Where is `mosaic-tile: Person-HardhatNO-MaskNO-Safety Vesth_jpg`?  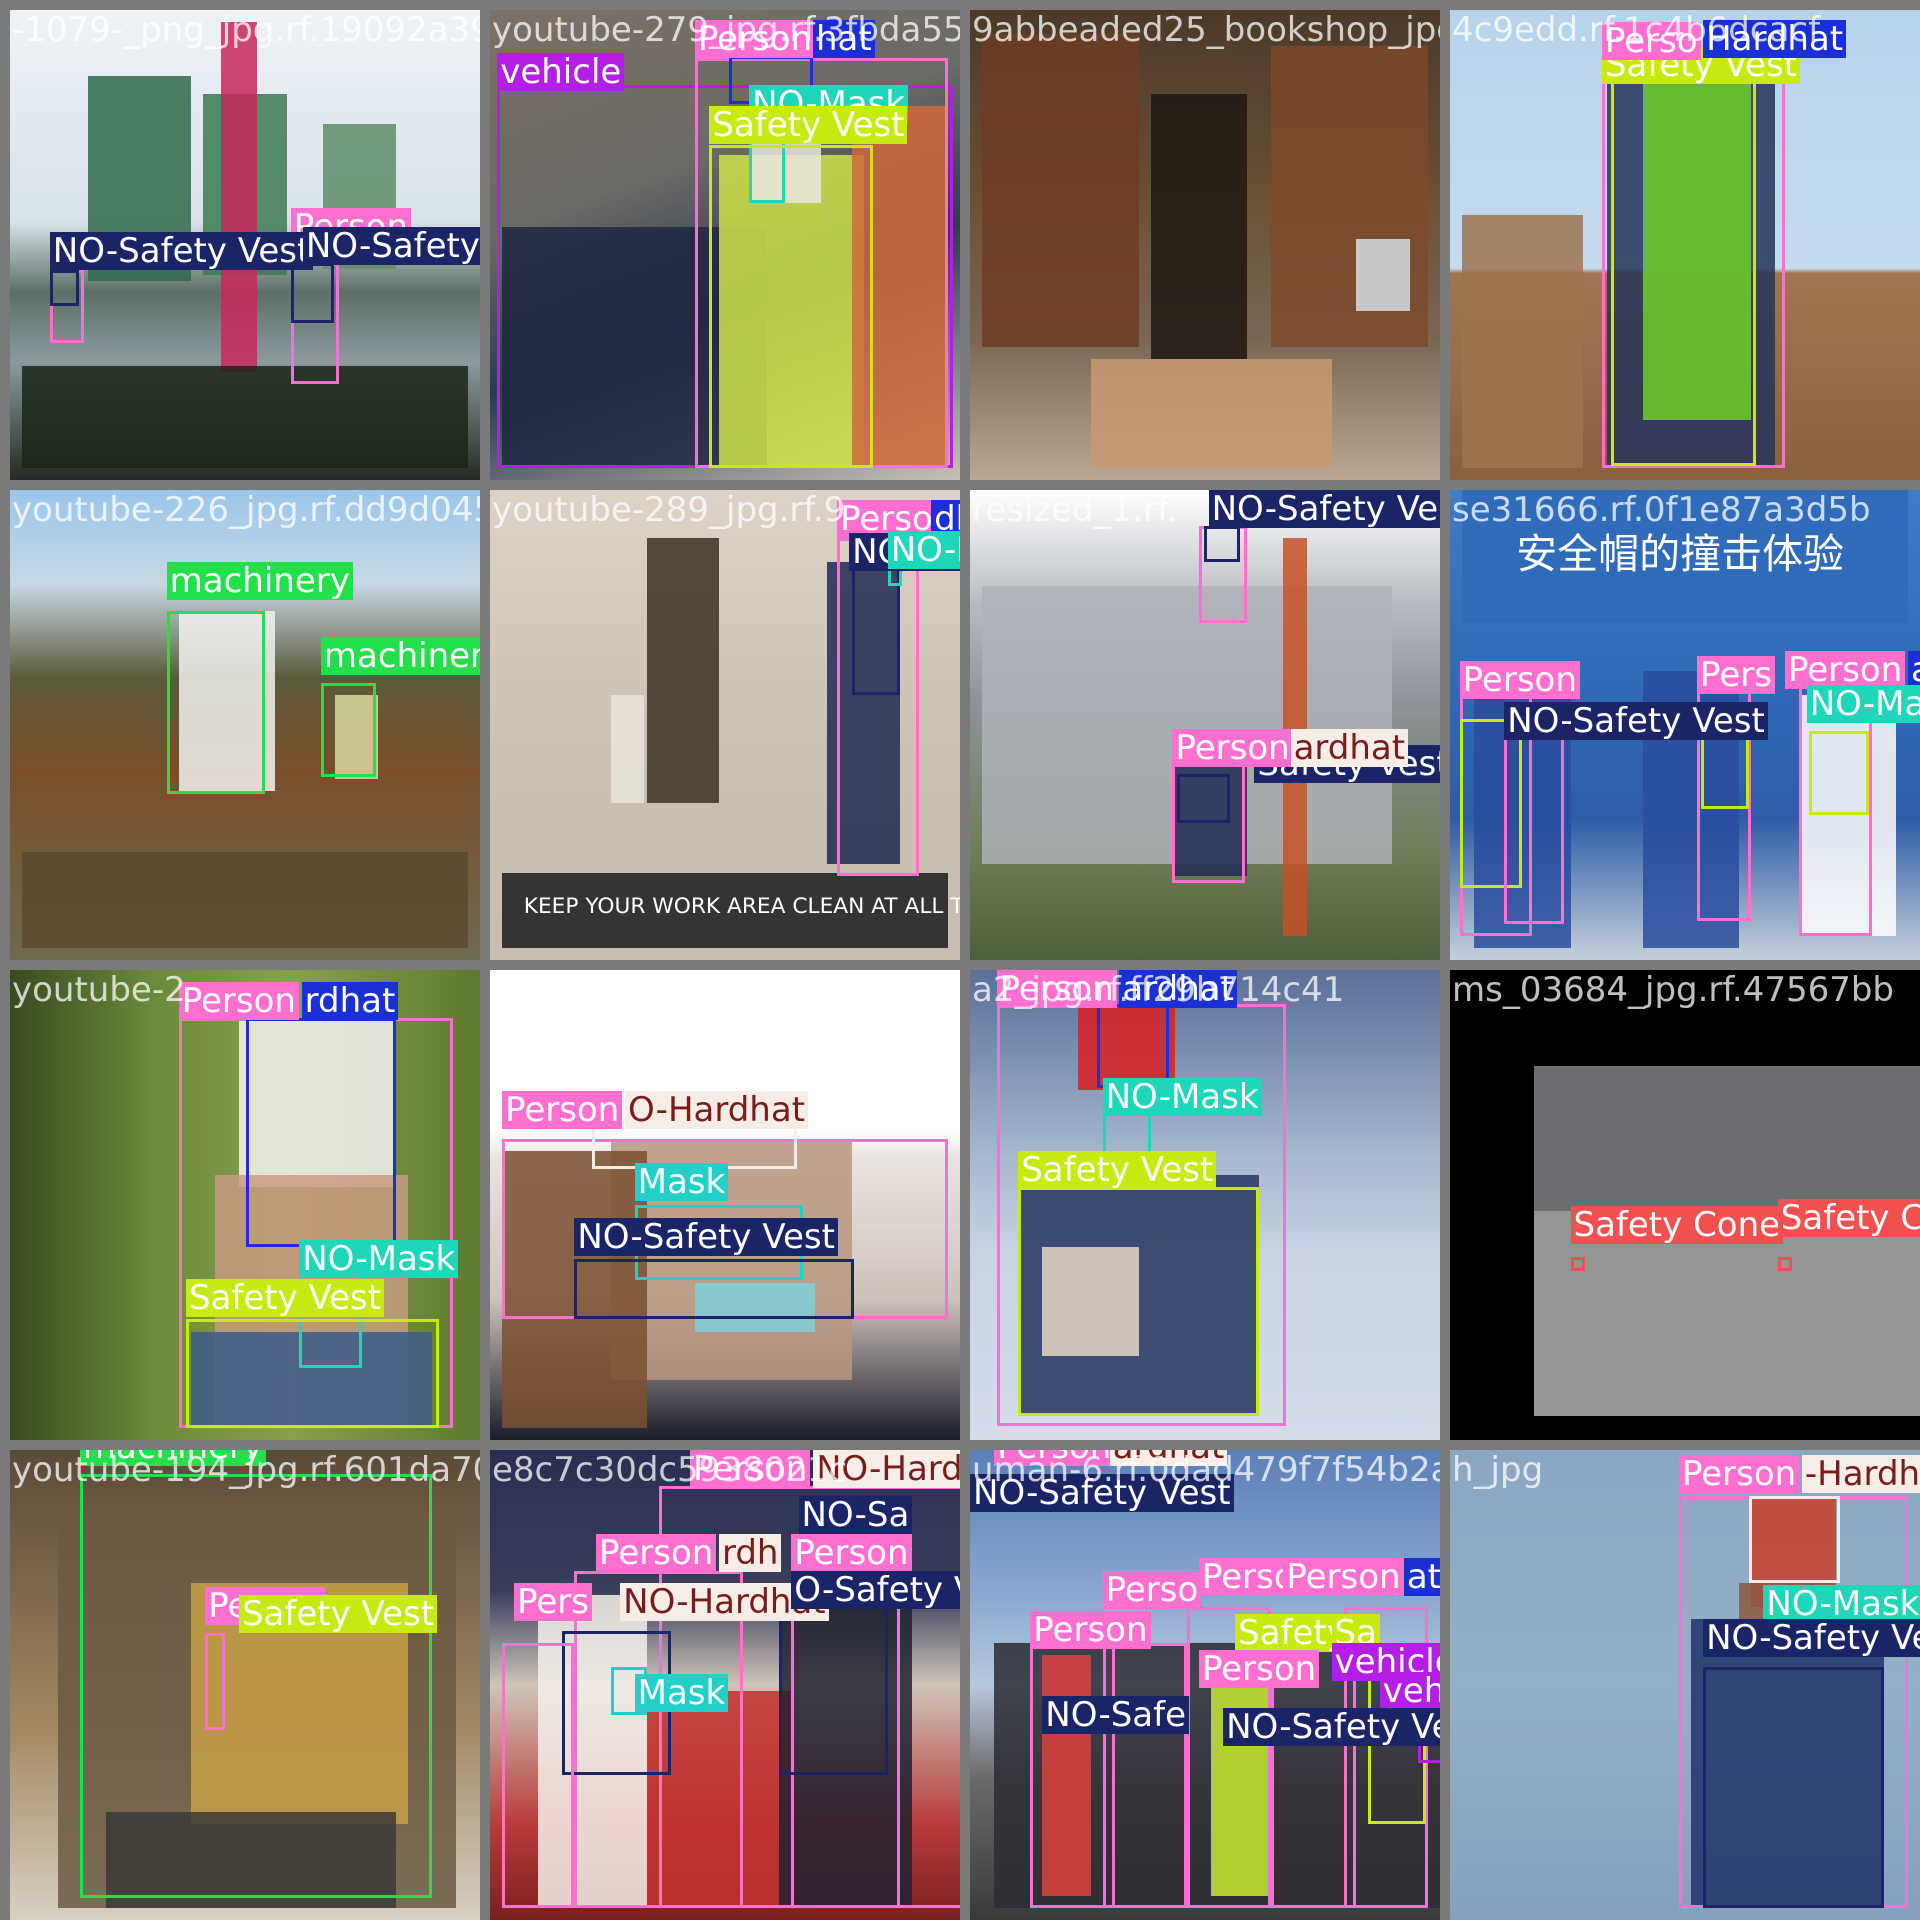
mosaic-tile: Person-HardhatNO-MaskNO-Safety Vesth_jpg is located at coordinates (1685, 1685).